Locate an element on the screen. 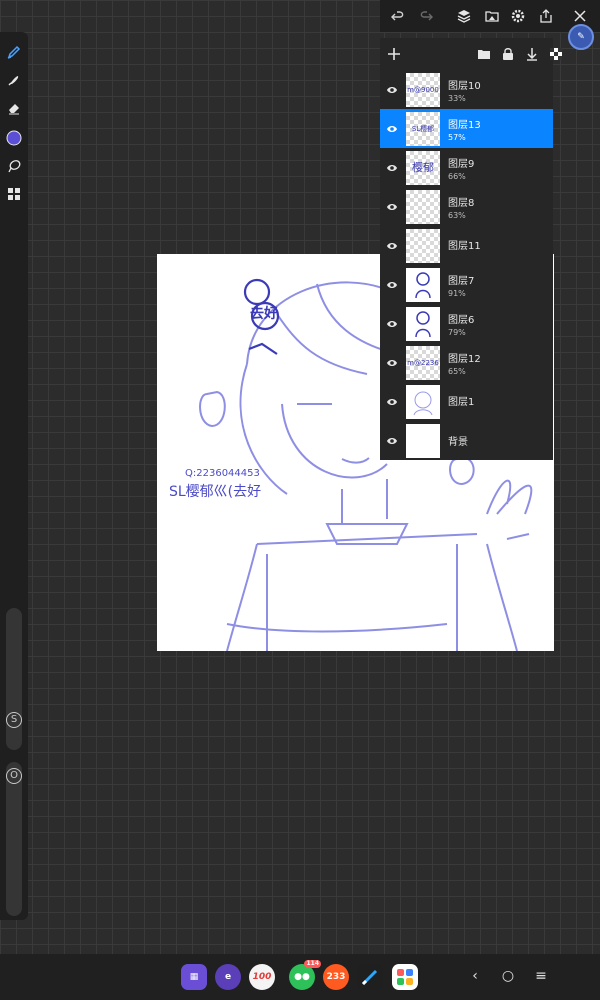  add-layer-icon is located at coordinates (394, 54).